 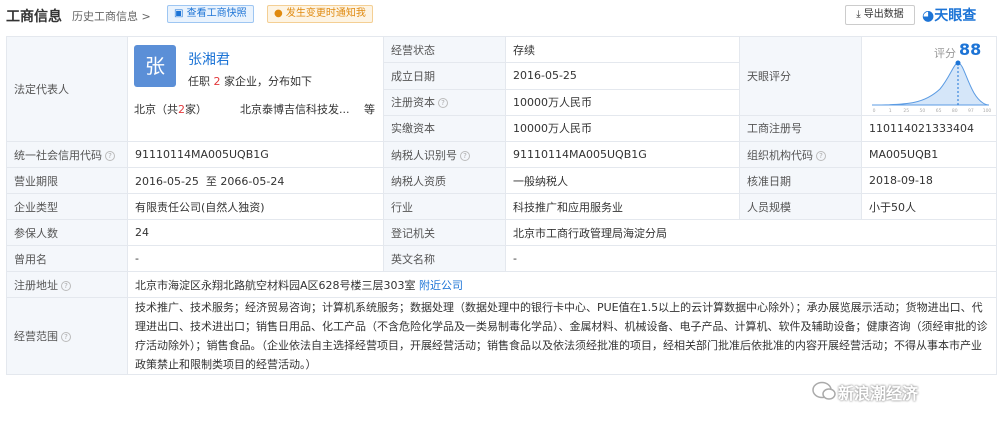 I want to click on score-axis-tick: 25, so click(x=906, y=111).